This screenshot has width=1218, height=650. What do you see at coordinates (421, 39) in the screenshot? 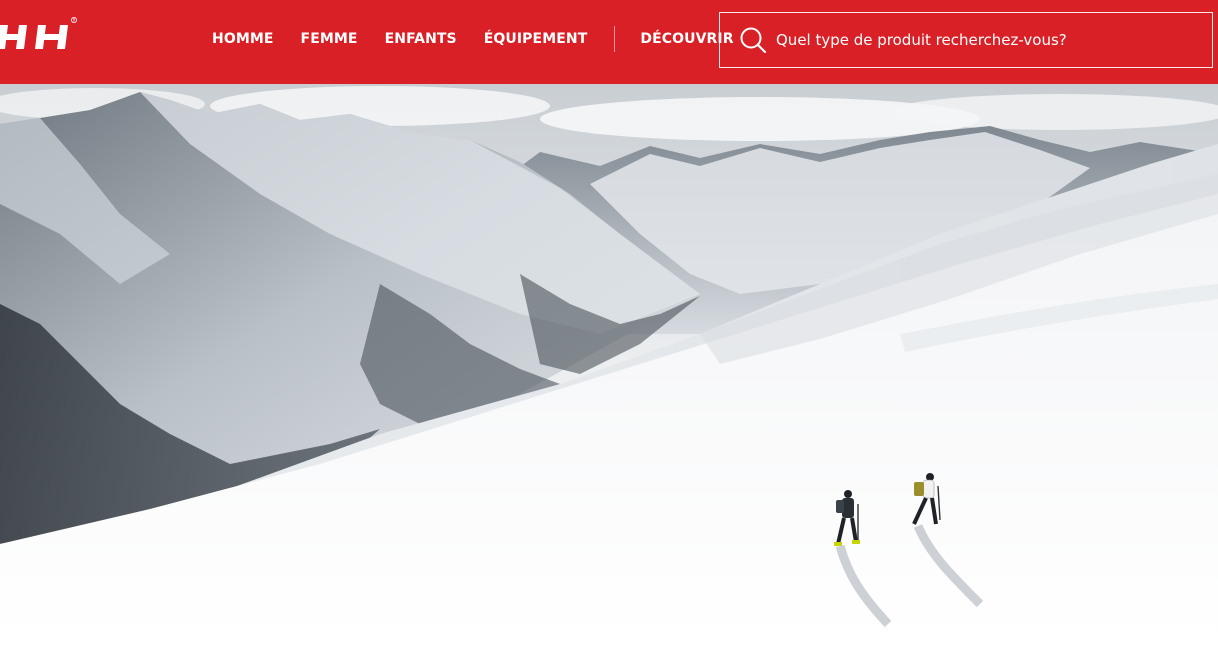
I see `nav-item-enfants: ENFANTS` at bounding box center [421, 39].